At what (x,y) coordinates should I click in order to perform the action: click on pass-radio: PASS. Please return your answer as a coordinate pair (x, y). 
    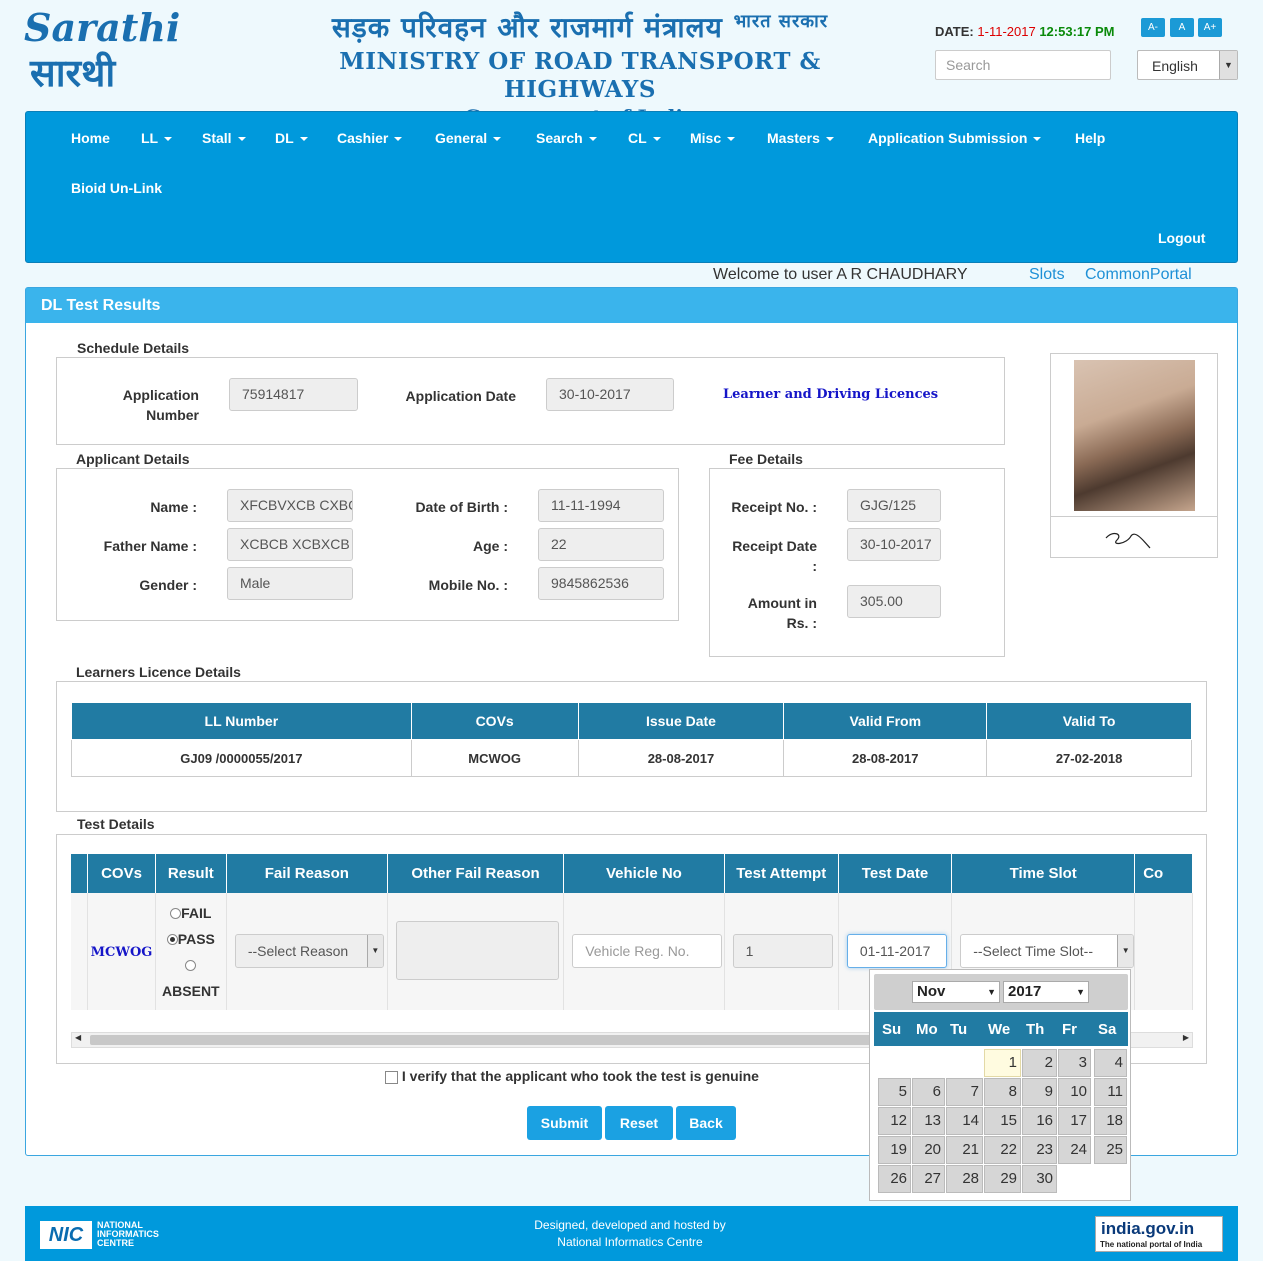
    Looking at the image, I should click on (191, 939).